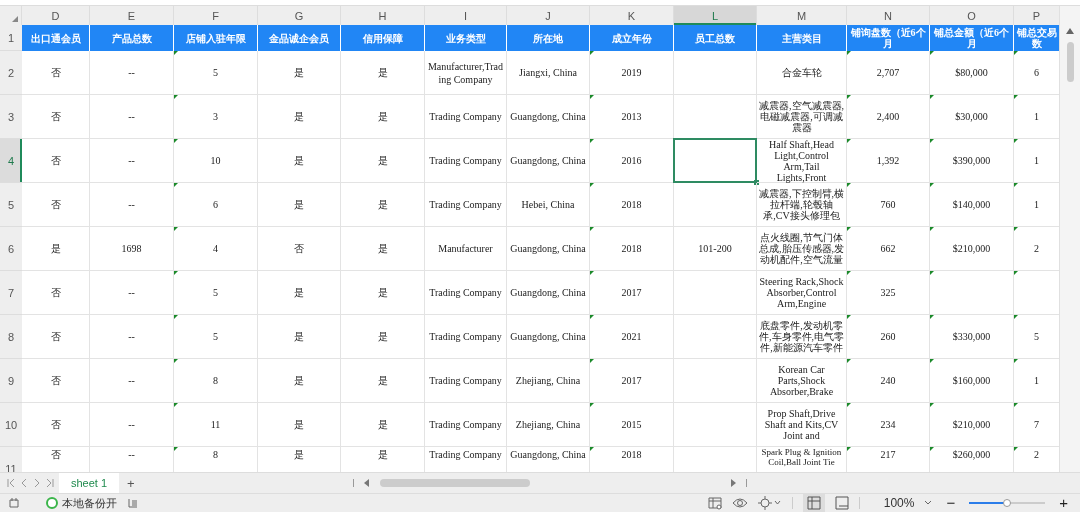  I want to click on column-header: O, so click(972, 15).